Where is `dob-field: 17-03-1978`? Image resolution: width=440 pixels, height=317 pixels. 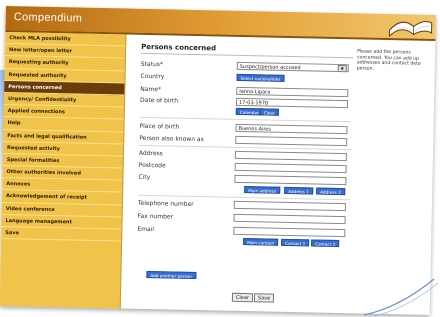 dob-field: 17-03-1978 is located at coordinates (292, 103).